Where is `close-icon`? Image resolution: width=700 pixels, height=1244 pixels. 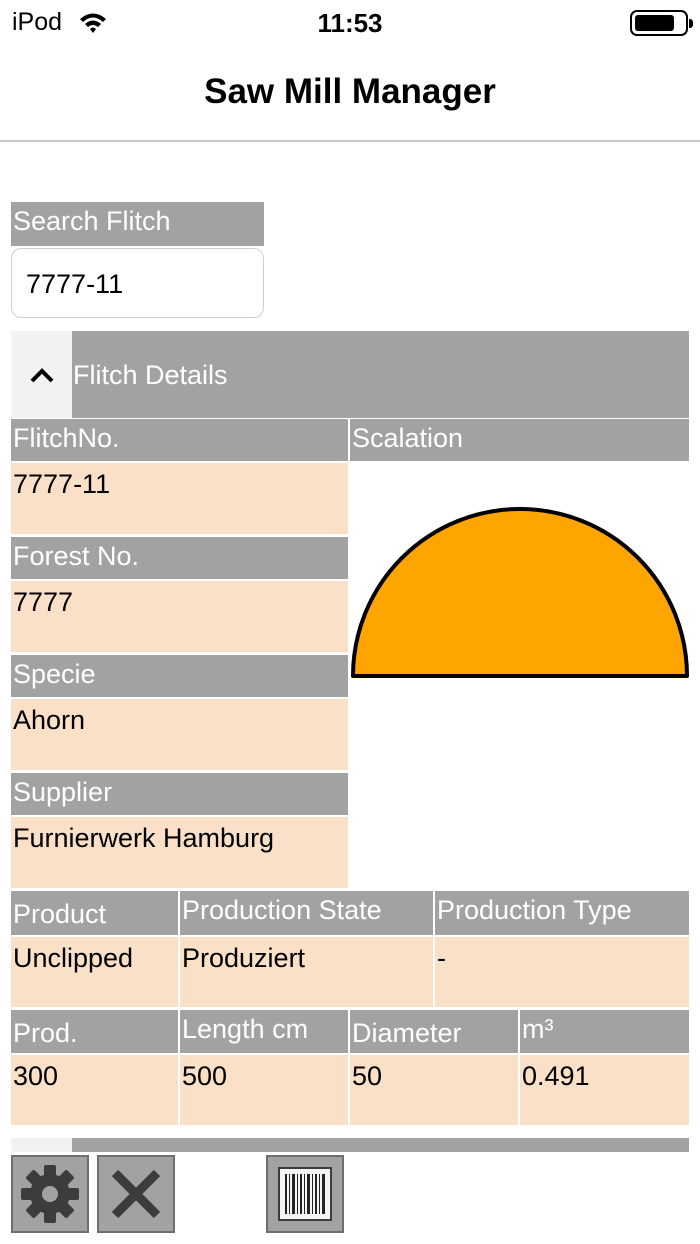
close-icon is located at coordinates (136, 1194).